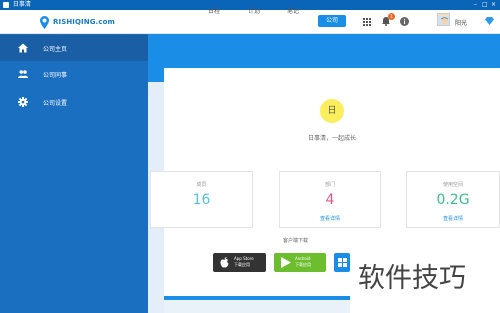 Image resolution: width=500 pixels, height=313 pixels. Describe the element at coordinates (475, 5) in the screenshot. I see `minimize-icon: –` at that location.